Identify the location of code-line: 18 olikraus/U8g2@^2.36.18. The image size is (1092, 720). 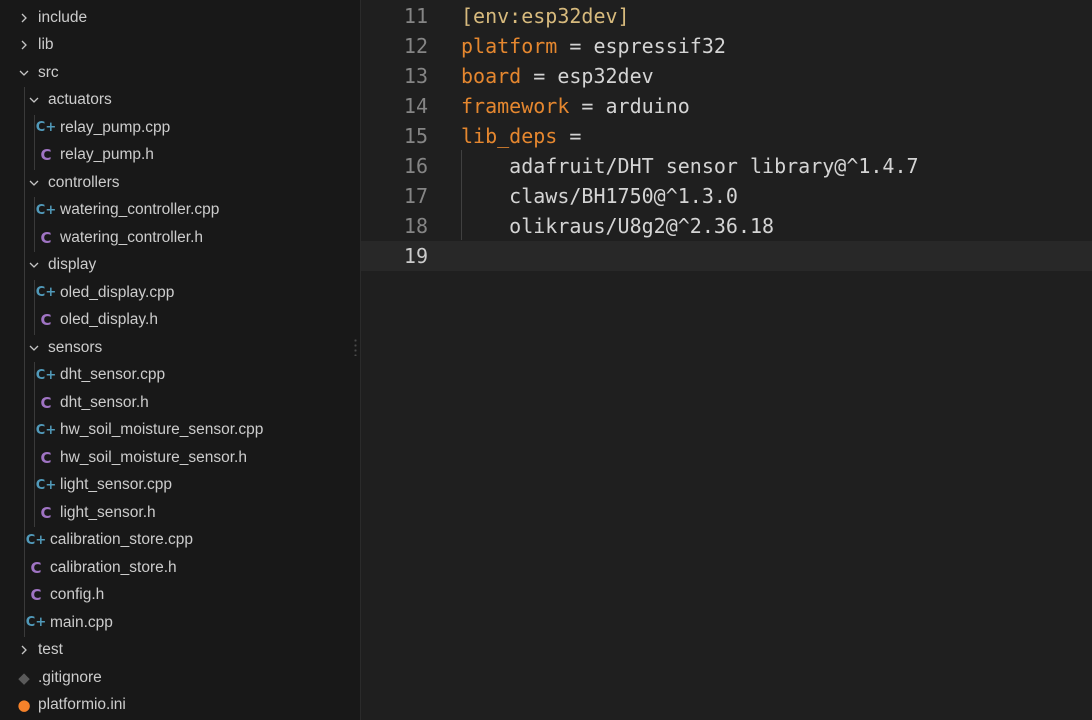
(726, 226).